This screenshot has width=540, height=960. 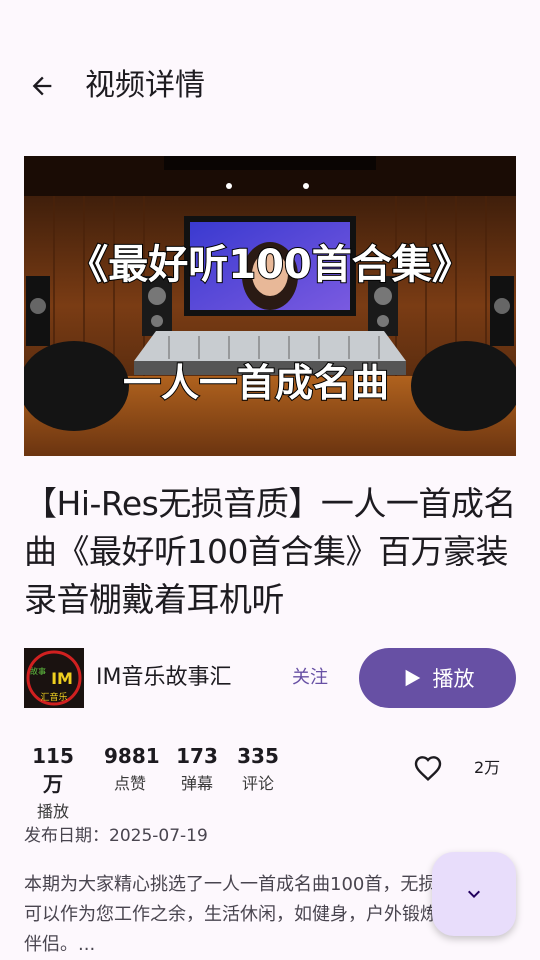 What do you see at coordinates (129, 783) in the screenshot?
I see `stat-label: 点赞` at bounding box center [129, 783].